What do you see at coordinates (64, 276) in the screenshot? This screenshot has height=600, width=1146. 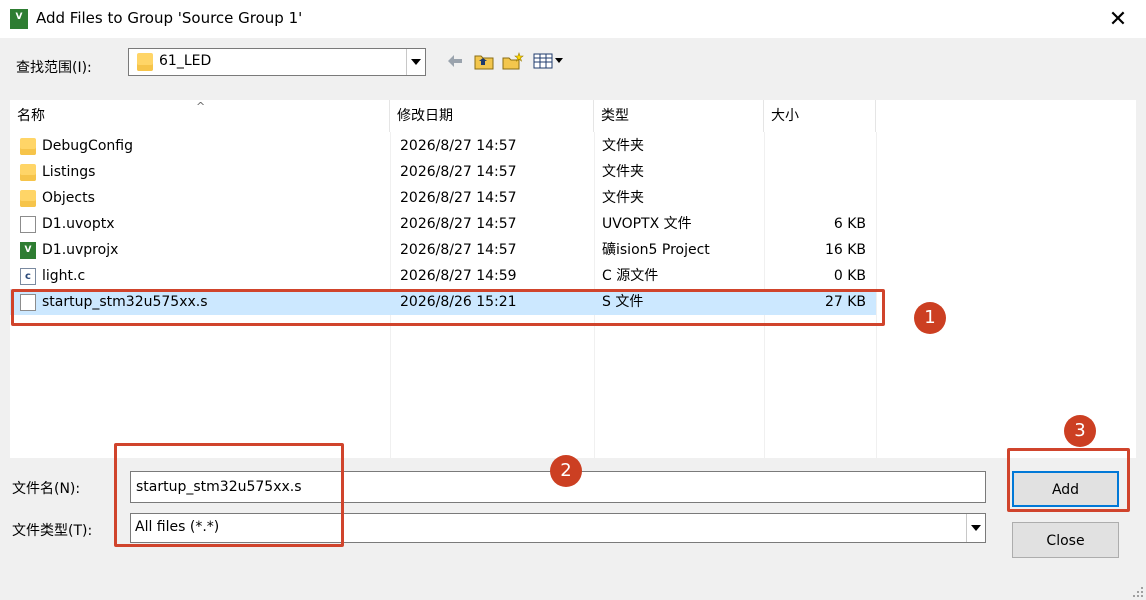 I see `file-name: light.c` at bounding box center [64, 276].